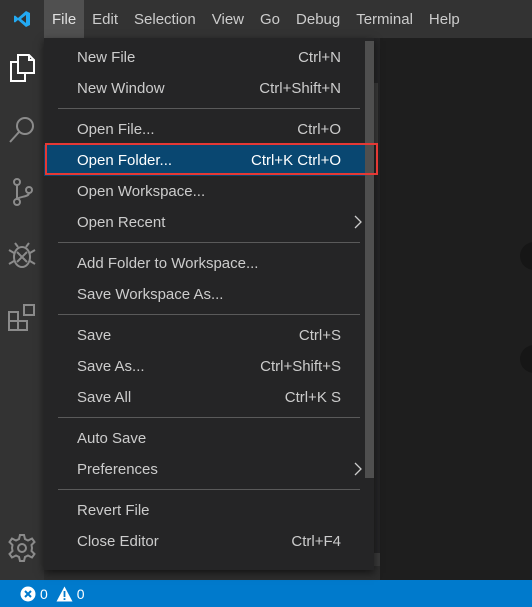 The image size is (532, 607). Describe the element at coordinates (312, 397) in the screenshot. I see `menu-item-shortcut: Ctrl+K S` at that location.